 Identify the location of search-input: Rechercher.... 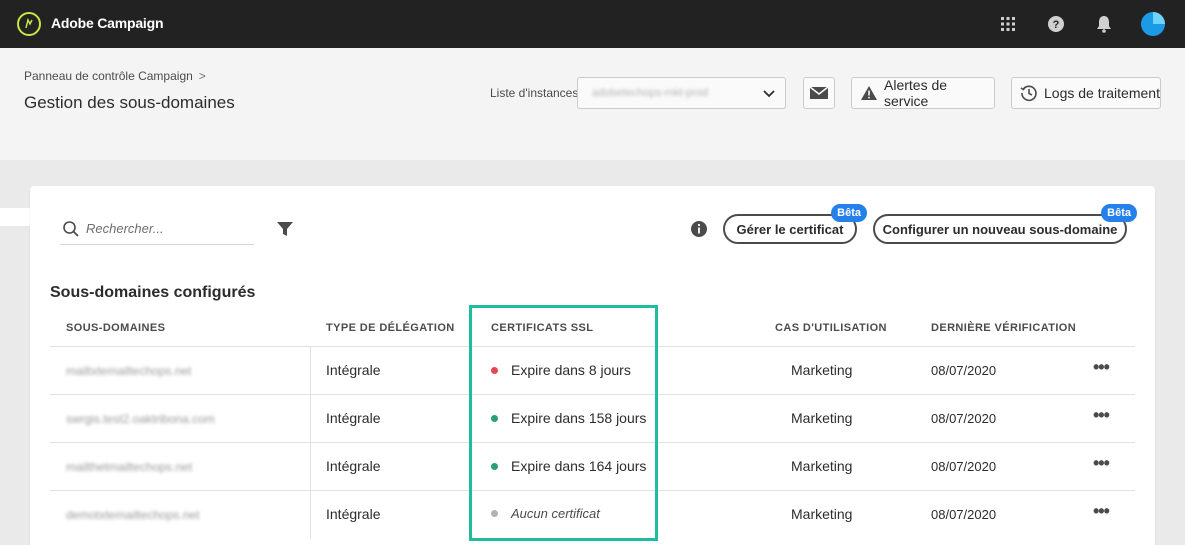
(125, 228).